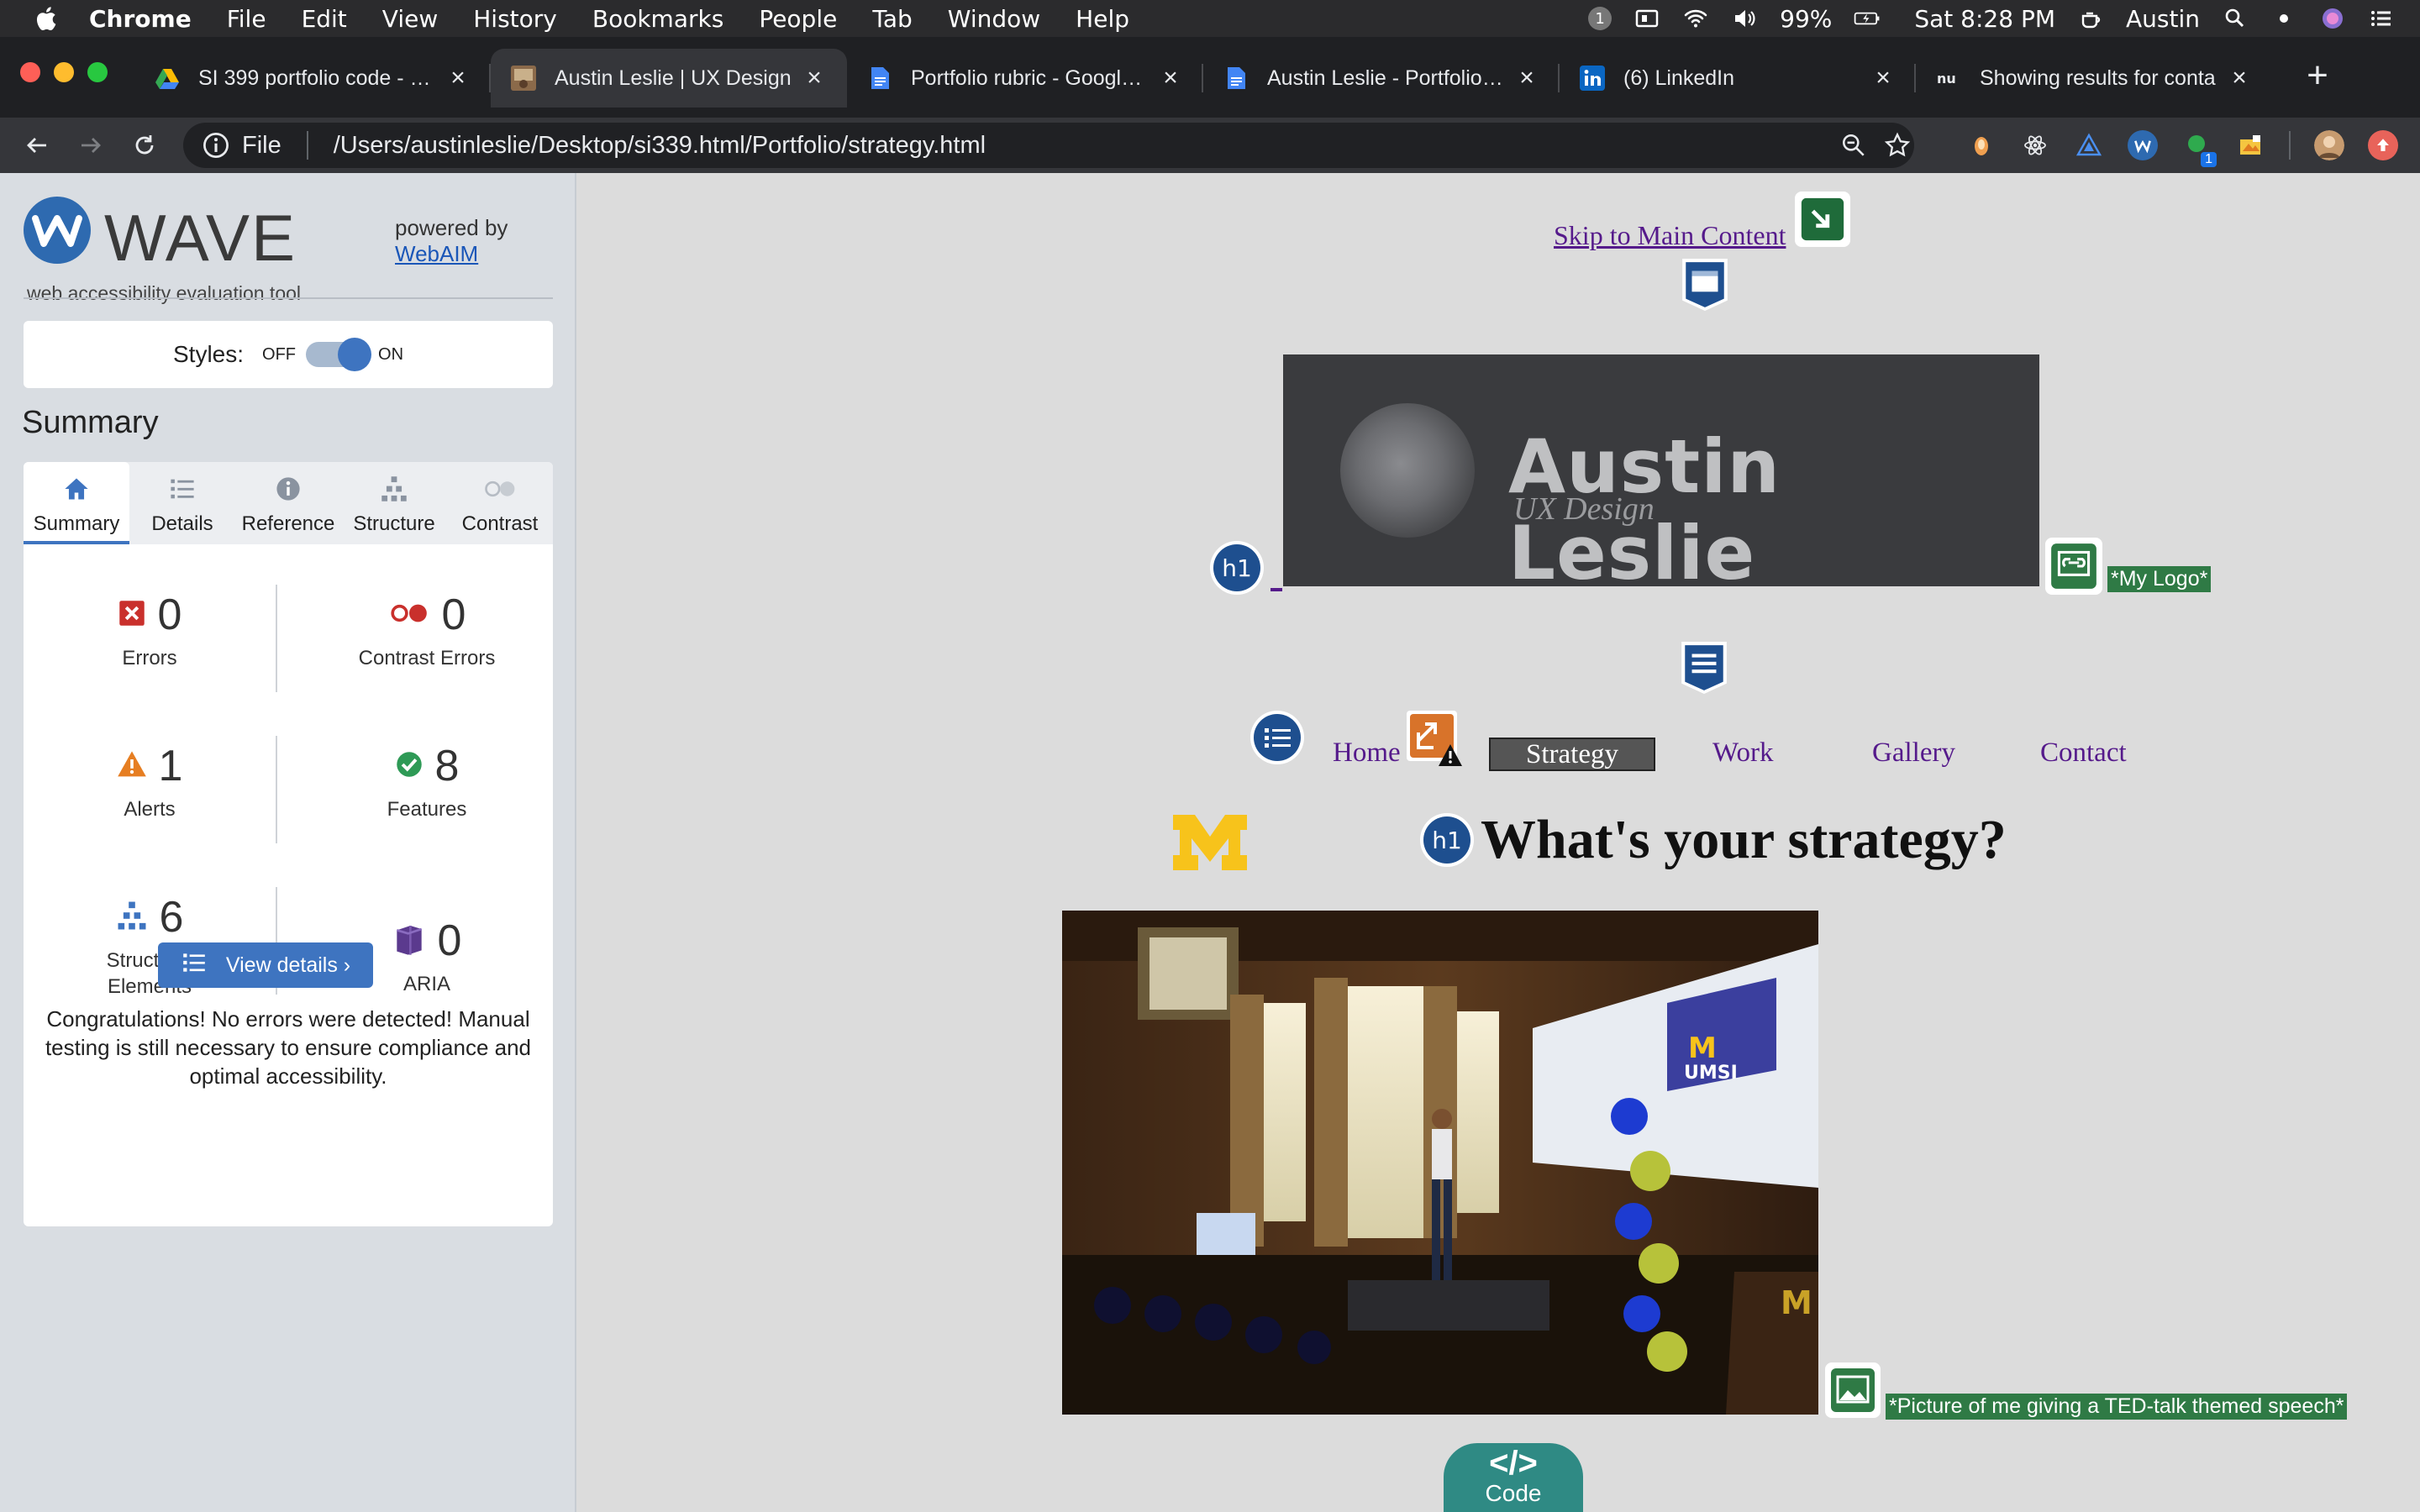 The width and height of the screenshot is (2420, 1512). Describe the element at coordinates (247, 19) in the screenshot. I see `menu-file: File` at that location.